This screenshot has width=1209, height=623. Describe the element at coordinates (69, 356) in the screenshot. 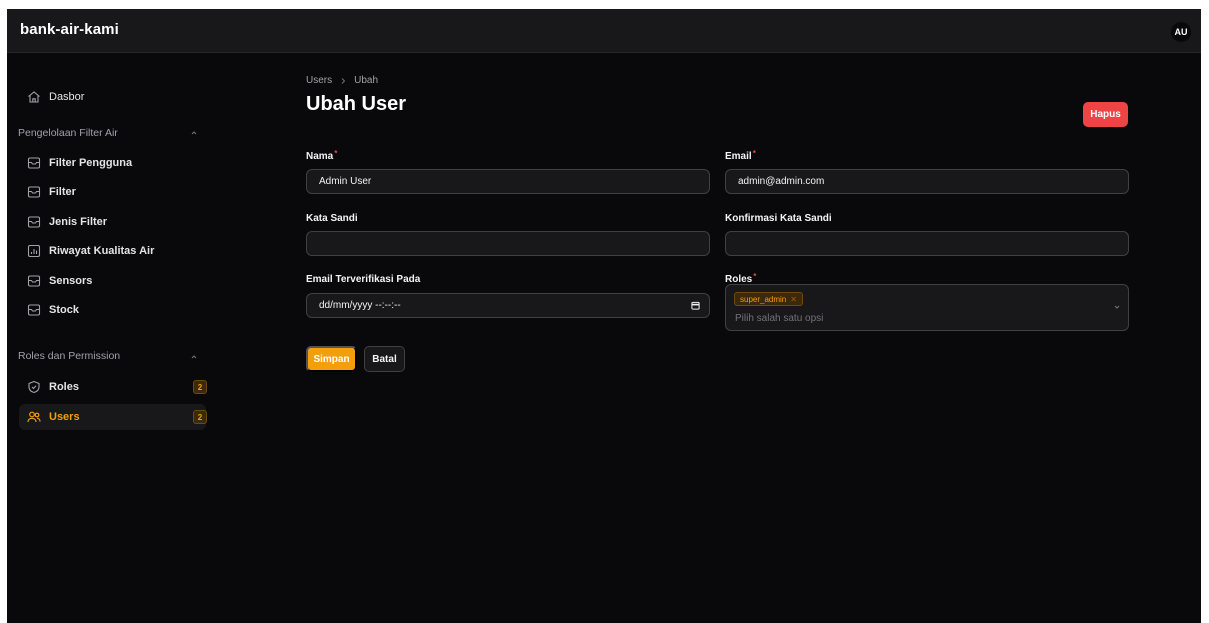

I see `group-label-roles-permission: Roles dan Permission` at that location.